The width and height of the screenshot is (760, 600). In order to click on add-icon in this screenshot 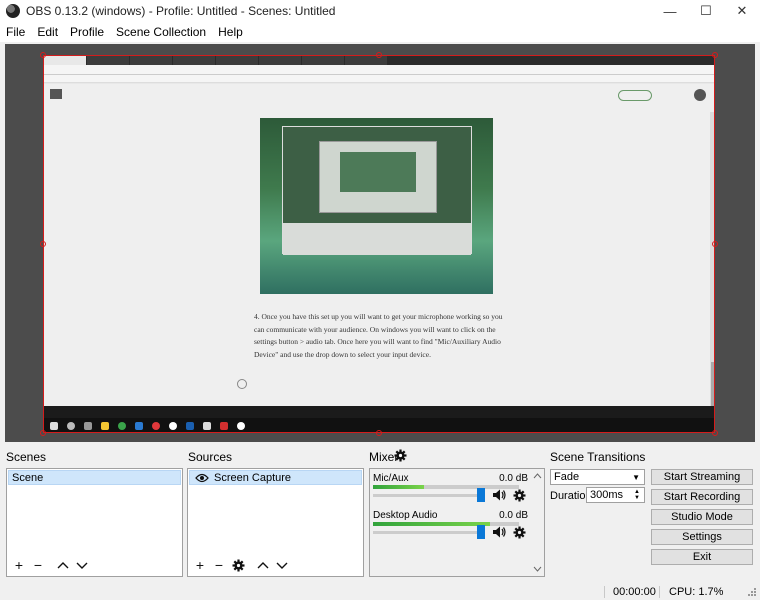, I will do `click(242, 384)`.